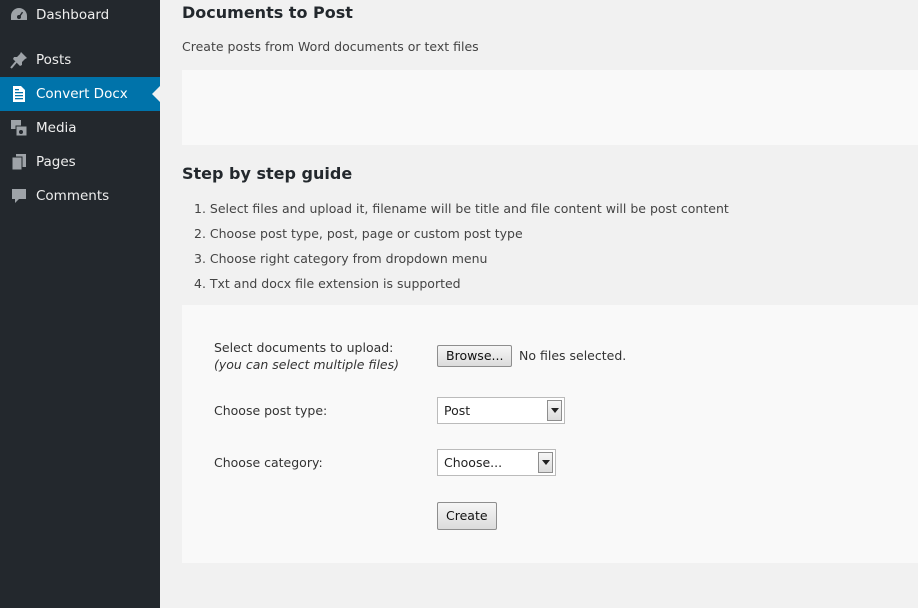  What do you see at coordinates (19, 162) in the screenshot?
I see `pages-icon` at bounding box center [19, 162].